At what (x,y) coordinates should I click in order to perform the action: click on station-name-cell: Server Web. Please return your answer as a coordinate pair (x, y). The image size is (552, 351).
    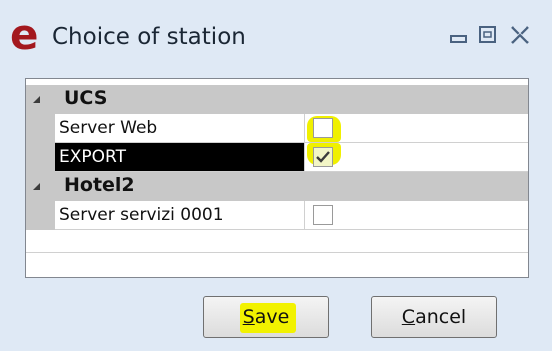
    Looking at the image, I should click on (180, 128).